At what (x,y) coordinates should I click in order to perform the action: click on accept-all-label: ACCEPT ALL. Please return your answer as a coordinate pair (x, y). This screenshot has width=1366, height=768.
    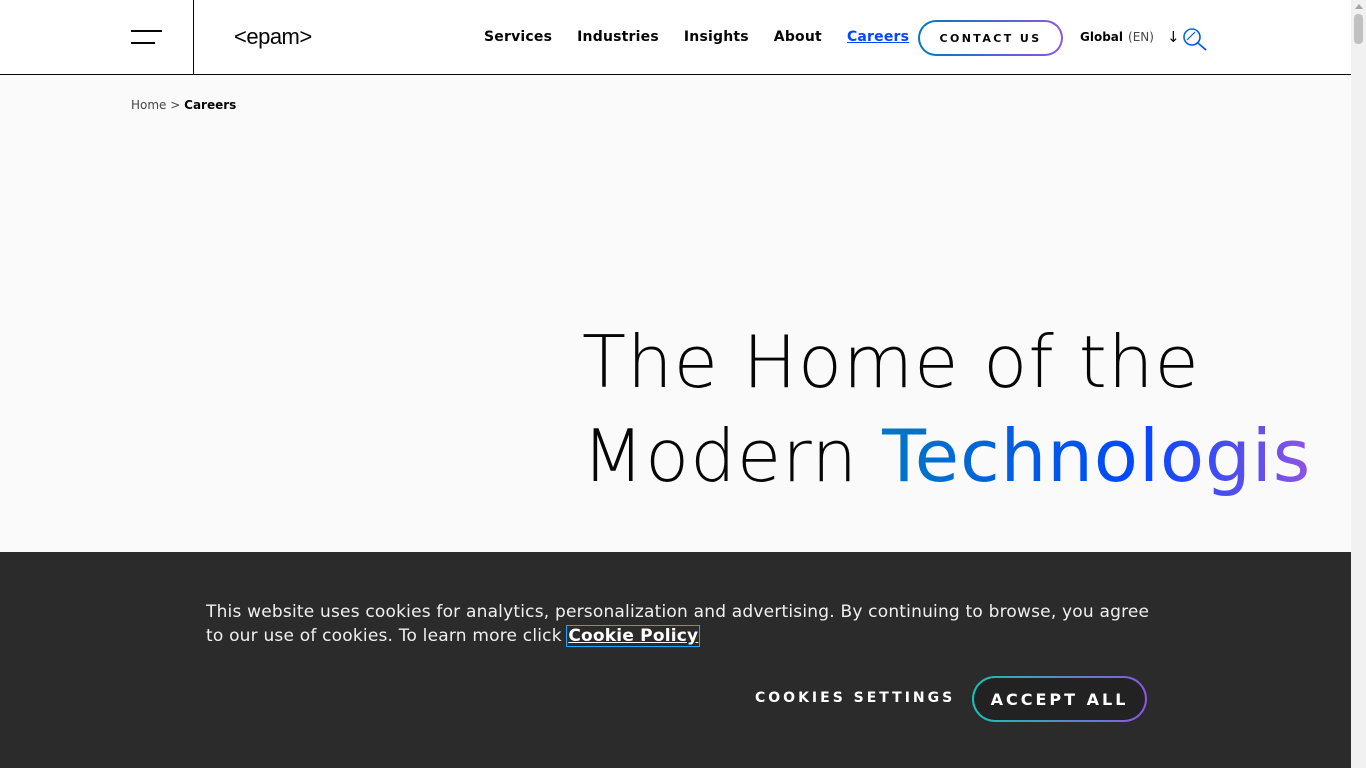
    Looking at the image, I should click on (1059, 699).